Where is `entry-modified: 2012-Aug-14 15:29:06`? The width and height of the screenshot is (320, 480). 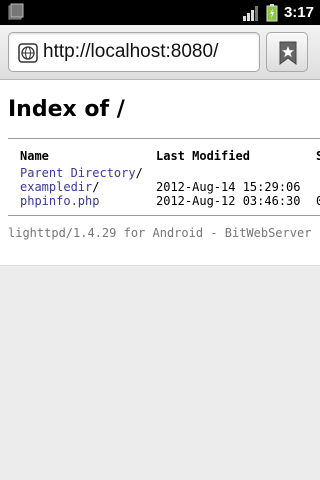 entry-modified: 2012-Aug-14 15:29:06 is located at coordinates (228, 187).